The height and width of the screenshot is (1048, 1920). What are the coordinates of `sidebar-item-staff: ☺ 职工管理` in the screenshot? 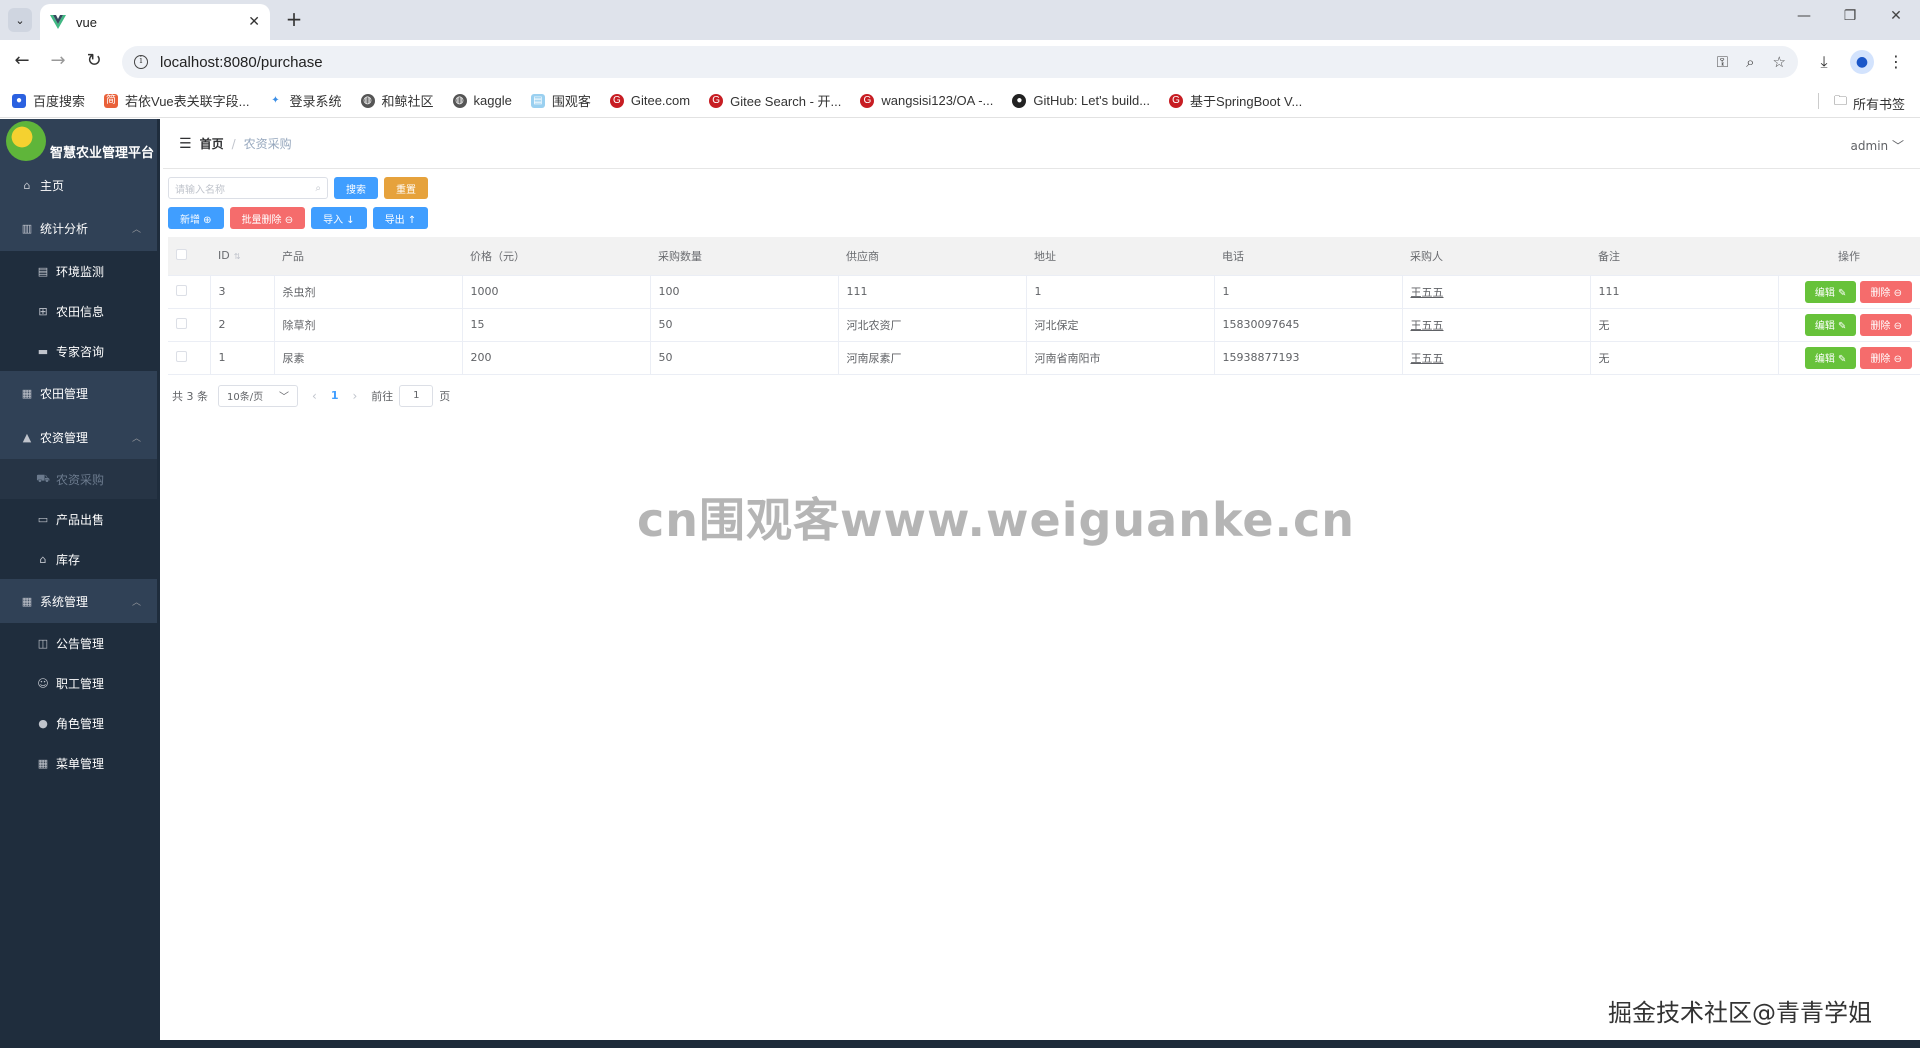 It's located at (78, 683).